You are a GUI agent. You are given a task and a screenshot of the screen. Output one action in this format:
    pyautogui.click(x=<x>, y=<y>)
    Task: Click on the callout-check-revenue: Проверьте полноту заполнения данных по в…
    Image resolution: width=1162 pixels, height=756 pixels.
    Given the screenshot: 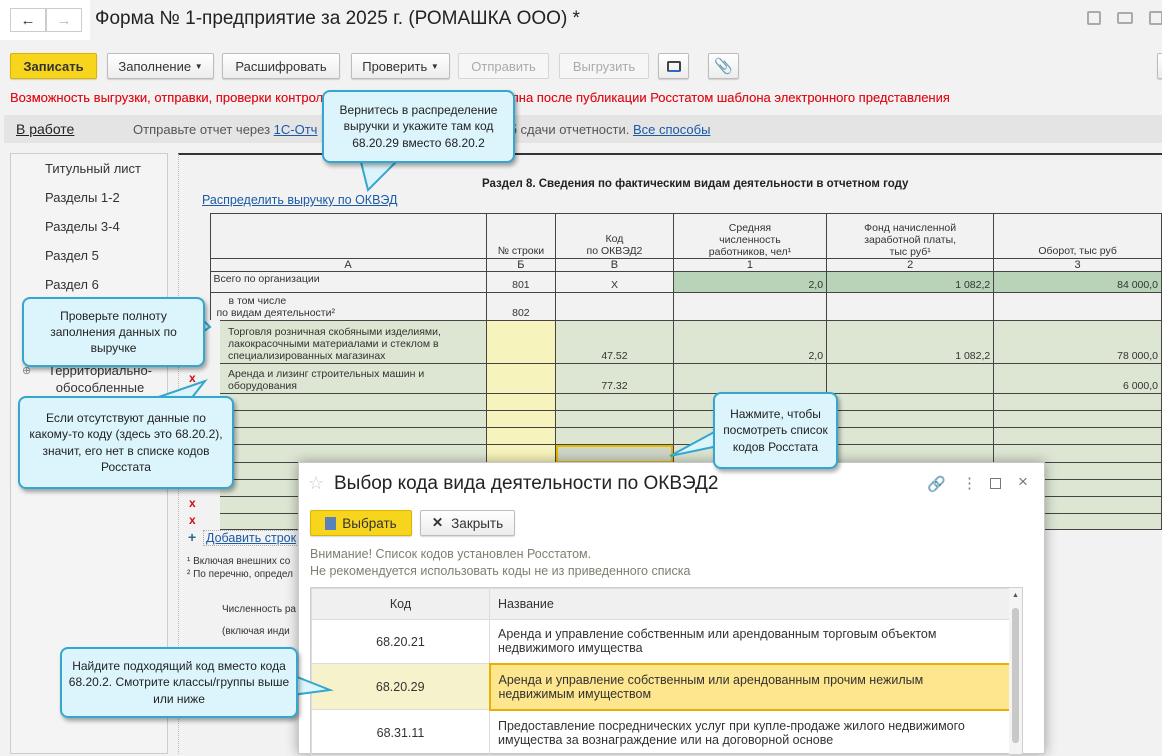 What is the action you would take?
    pyautogui.click(x=113, y=332)
    